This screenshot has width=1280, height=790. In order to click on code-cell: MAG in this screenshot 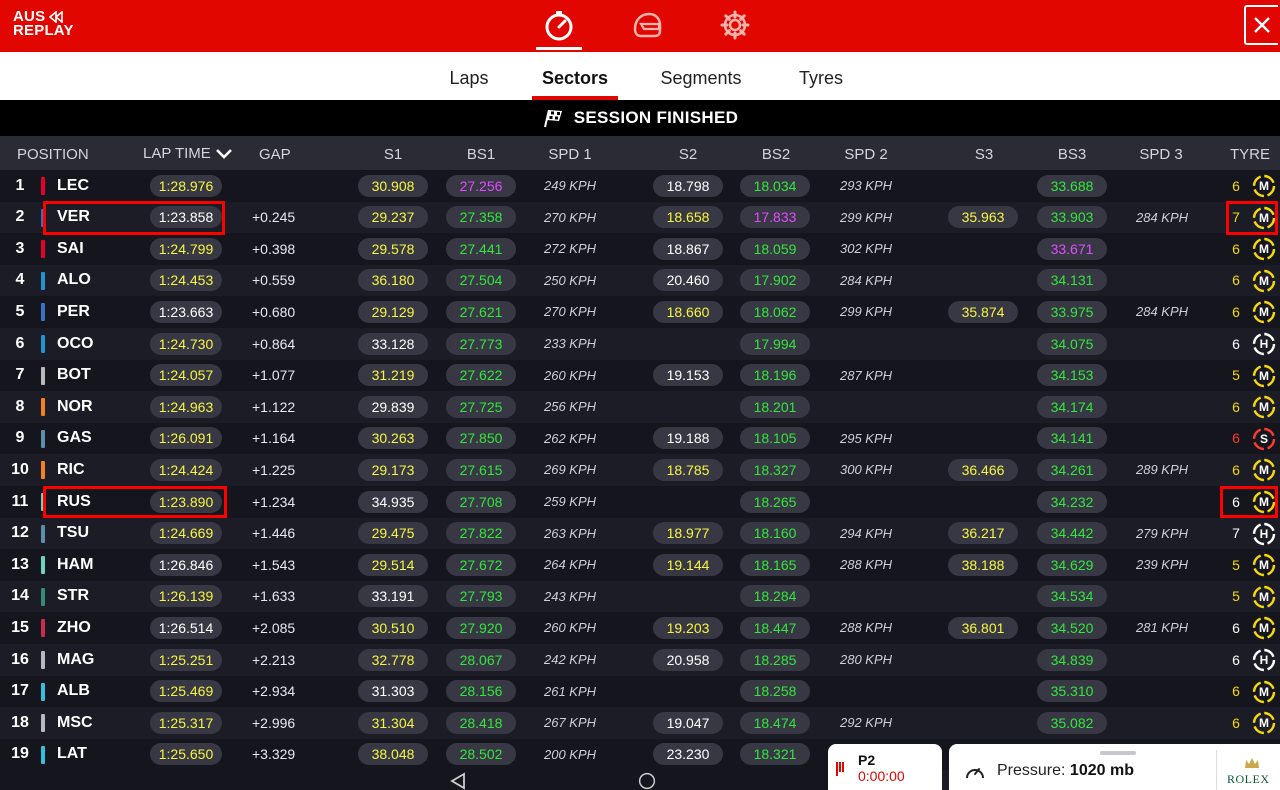, I will do `click(76, 659)`.